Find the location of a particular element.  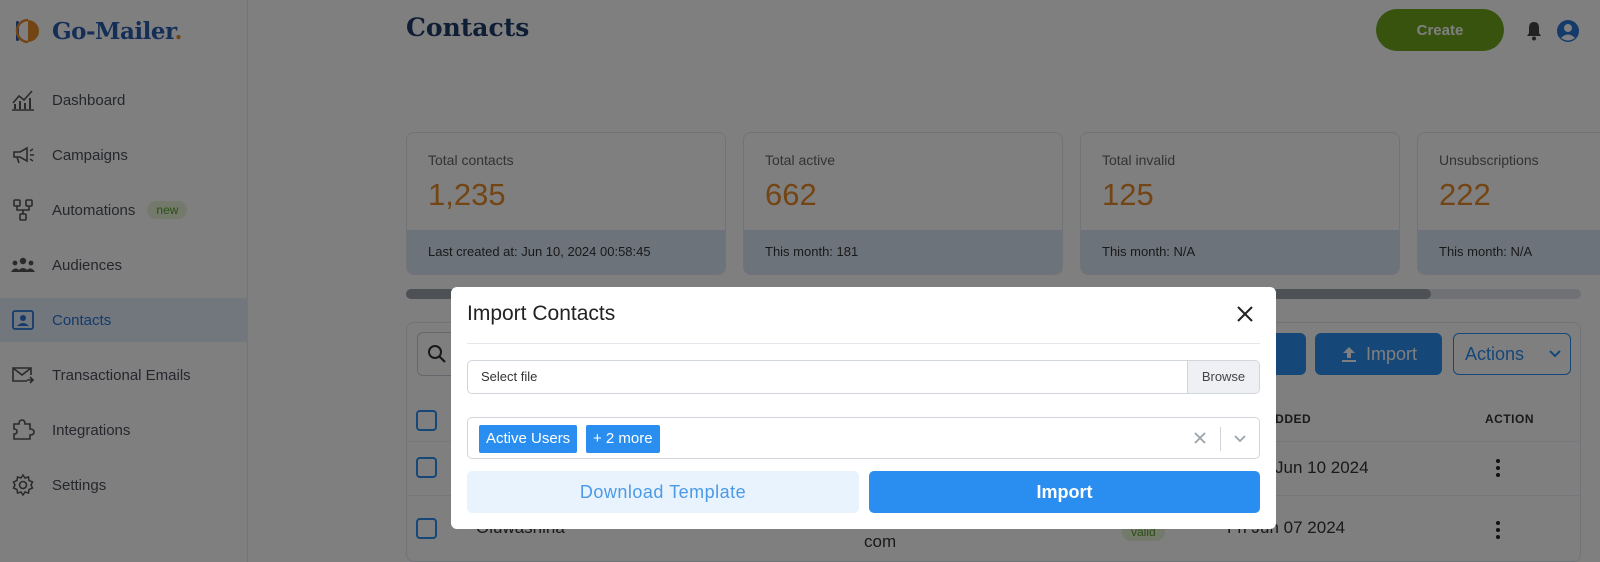

file-picker: Select file Browse is located at coordinates (863, 377).